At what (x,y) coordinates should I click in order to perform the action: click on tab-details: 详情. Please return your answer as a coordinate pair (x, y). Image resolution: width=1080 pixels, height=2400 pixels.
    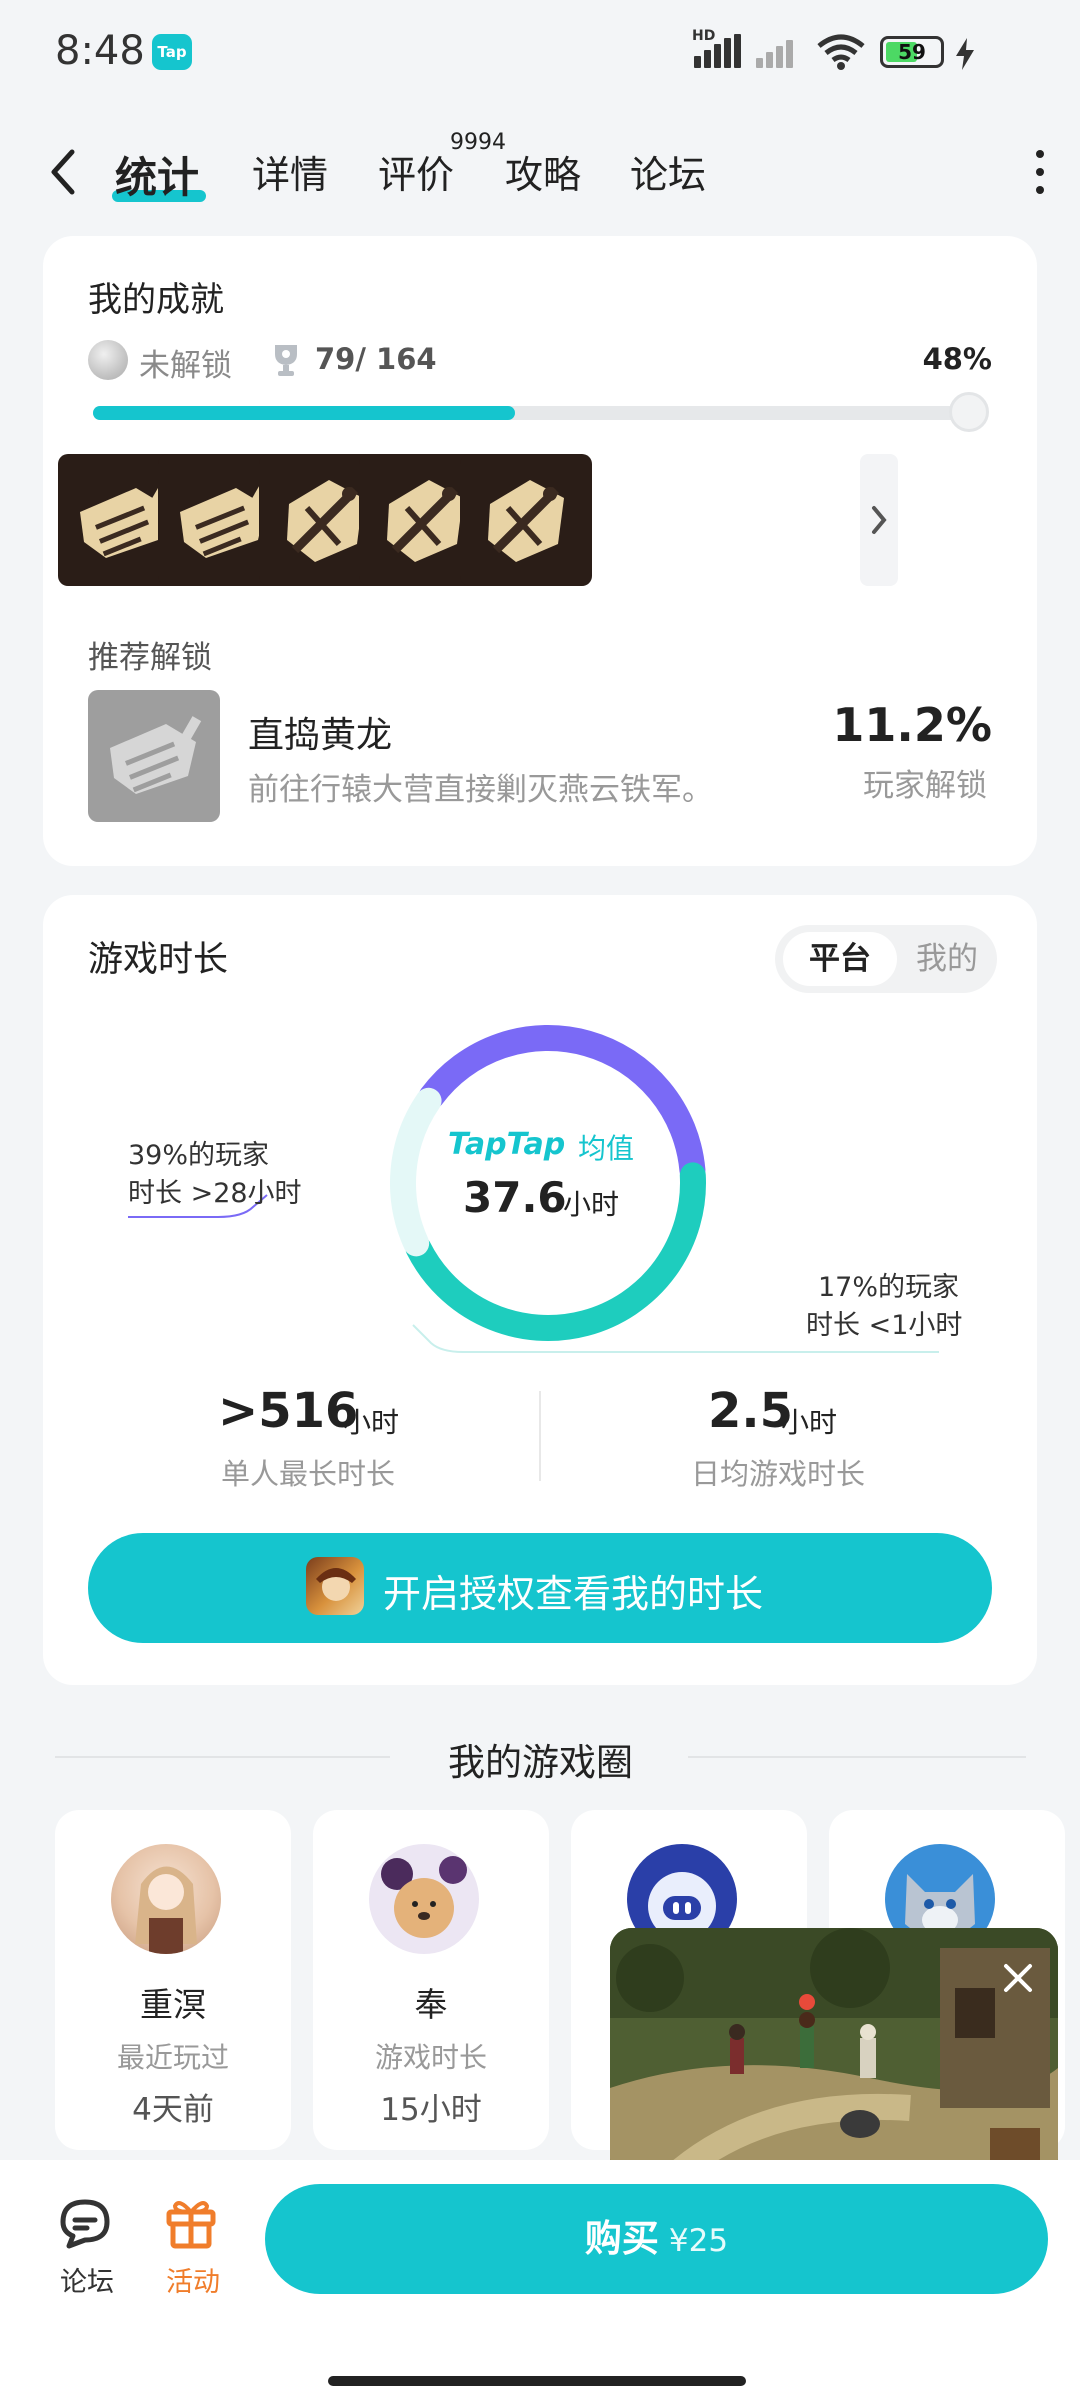
    Looking at the image, I should click on (290, 171).